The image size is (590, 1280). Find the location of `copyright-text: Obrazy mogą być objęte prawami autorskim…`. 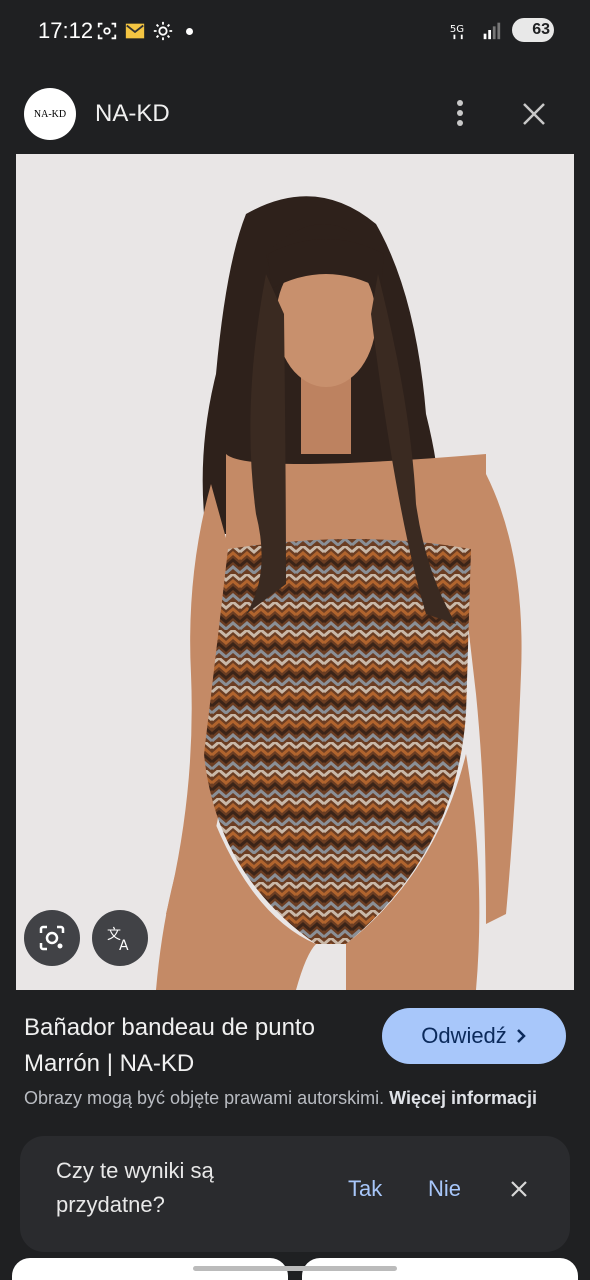

copyright-text: Obrazy mogą być objęte prawami autorskim… is located at coordinates (204, 1098).